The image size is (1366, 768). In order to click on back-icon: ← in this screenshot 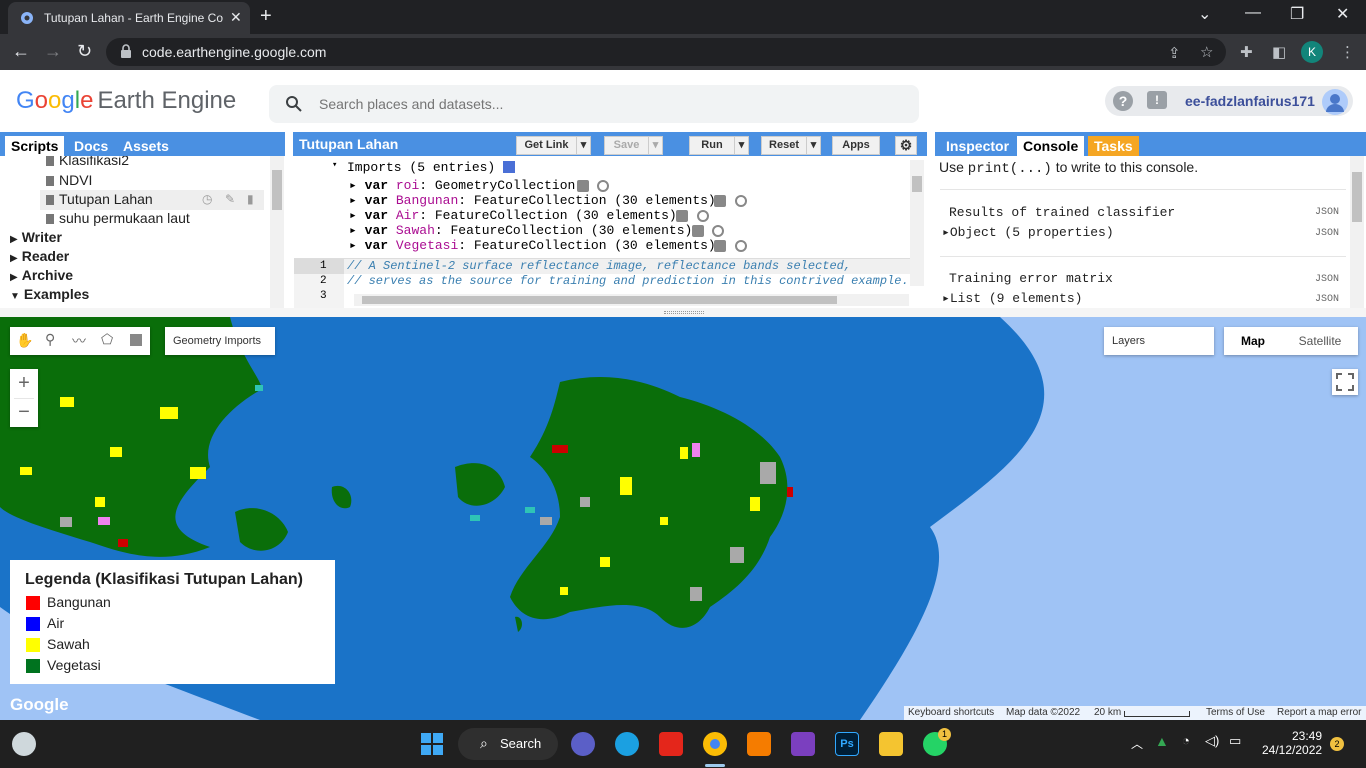, I will do `click(21, 51)`.